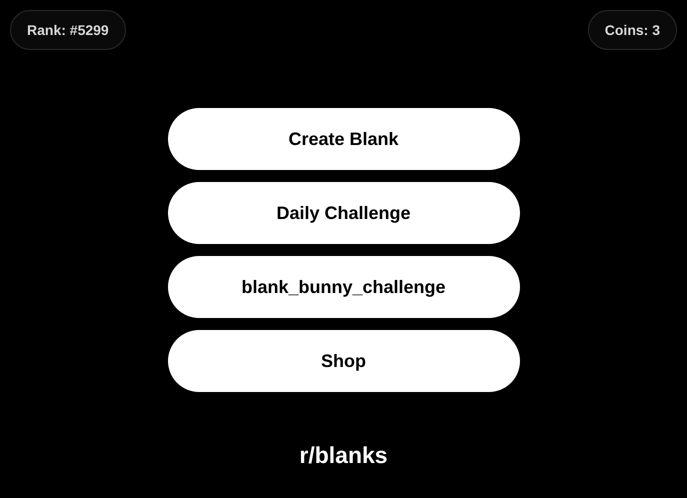 The image size is (687, 498). Describe the element at coordinates (632, 30) in the screenshot. I see `coins-badge: Coins: 3` at that location.